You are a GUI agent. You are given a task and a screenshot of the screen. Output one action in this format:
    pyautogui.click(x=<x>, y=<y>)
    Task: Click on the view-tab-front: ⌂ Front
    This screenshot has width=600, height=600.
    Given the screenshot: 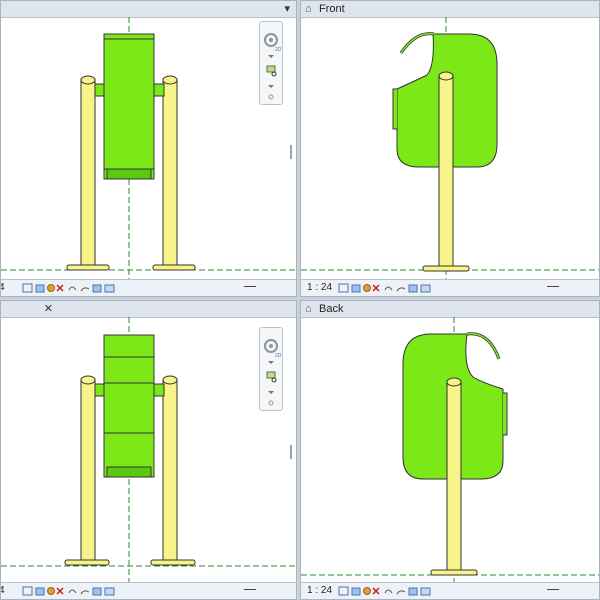 What is the action you would take?
    pyautogui.click(x=450, y=9)
    